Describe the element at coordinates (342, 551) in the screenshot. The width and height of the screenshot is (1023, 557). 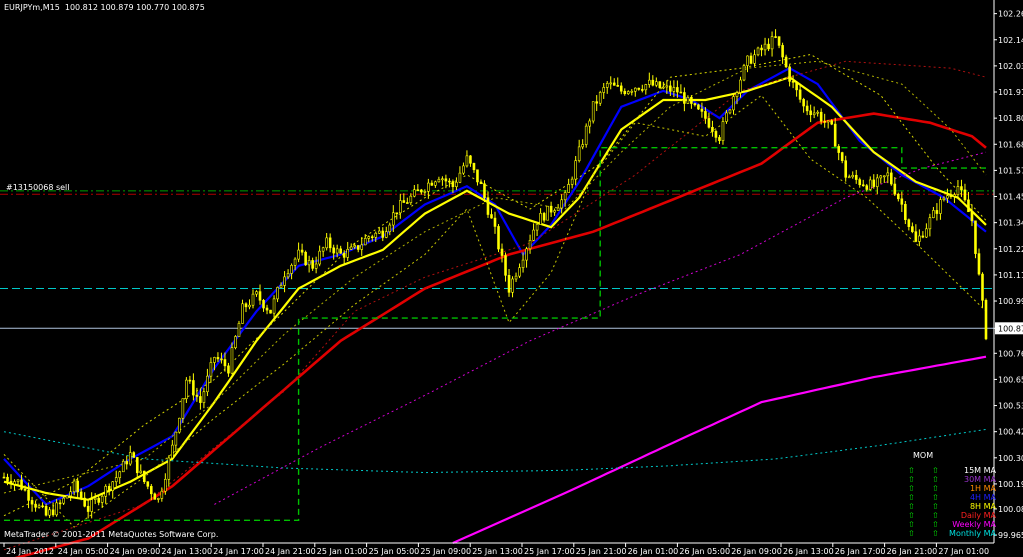
I see `time-tick-label: 25 Jan 01:00` at that location.